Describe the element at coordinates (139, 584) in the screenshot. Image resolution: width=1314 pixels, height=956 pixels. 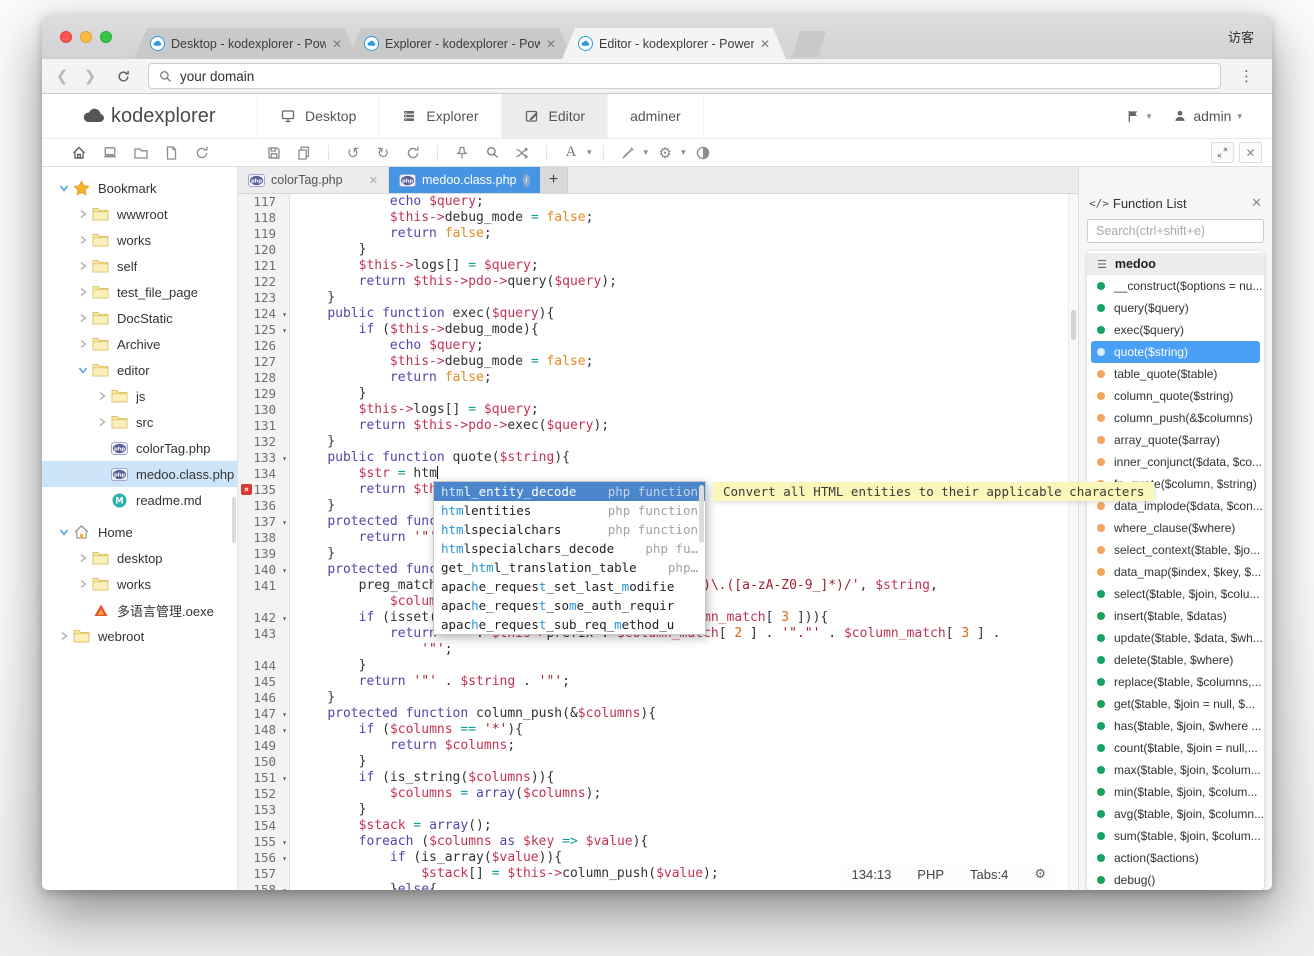
I see `tree-item-works: works` at that location.